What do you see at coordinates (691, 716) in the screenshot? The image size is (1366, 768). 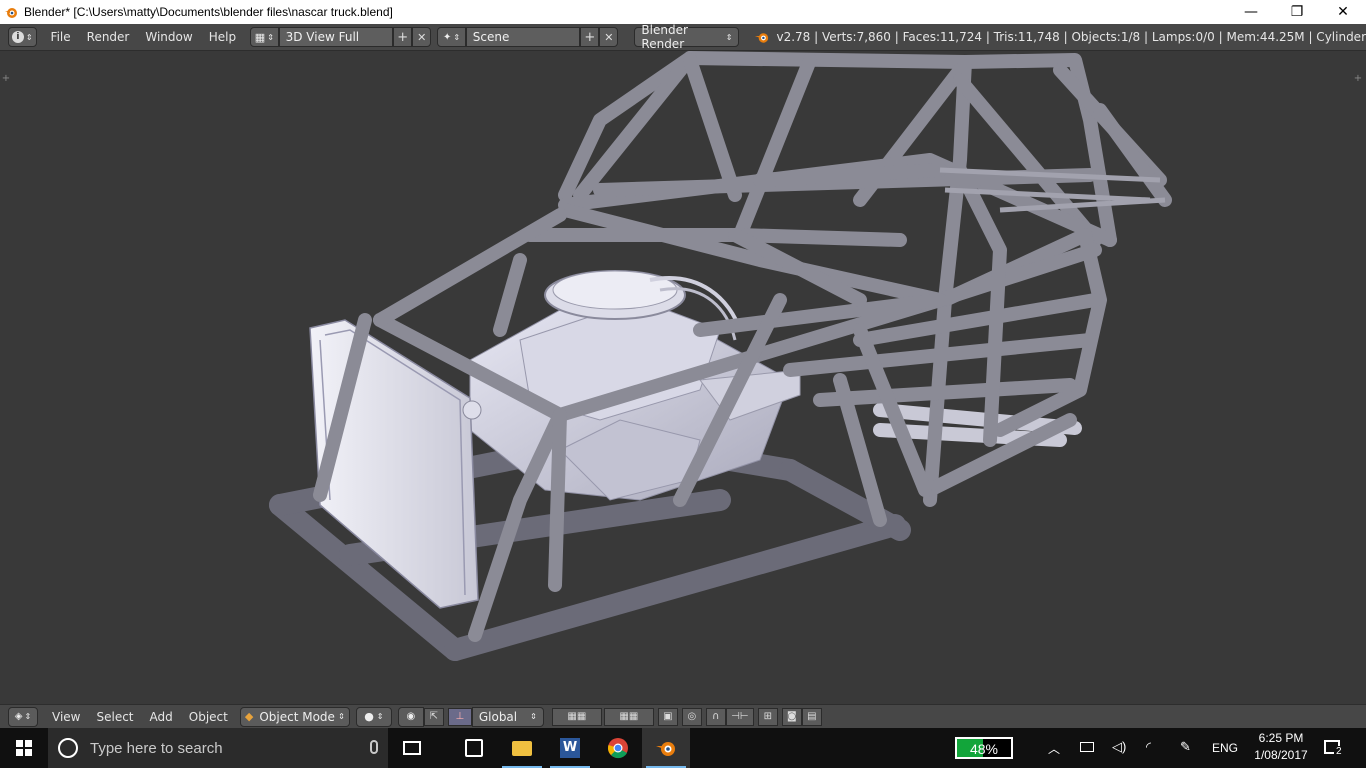 I see `proportional-edit-button: ◎` at bounding box center [691, 716].